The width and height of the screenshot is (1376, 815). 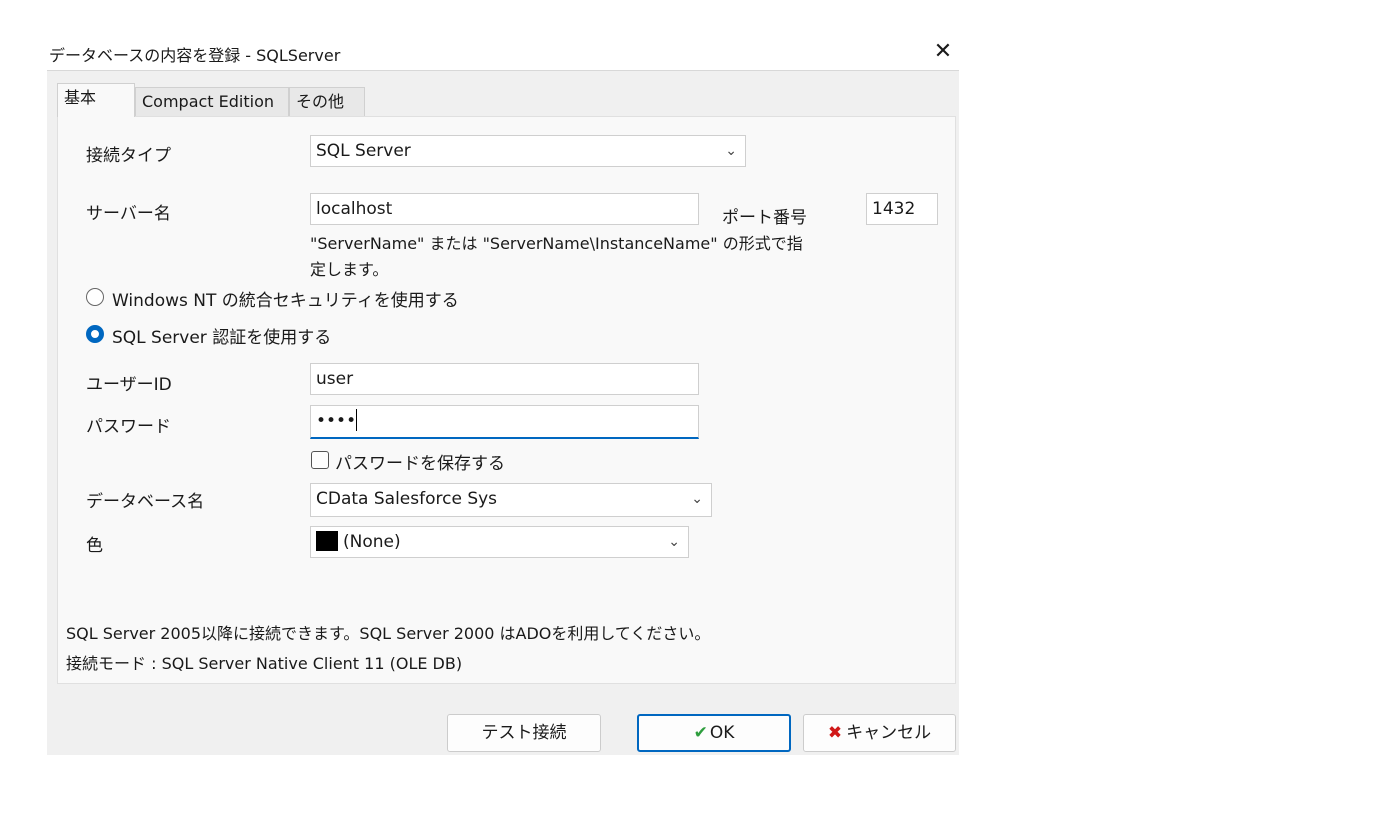 I want to click on sql-auth-radio, so click(x=95, y=334).